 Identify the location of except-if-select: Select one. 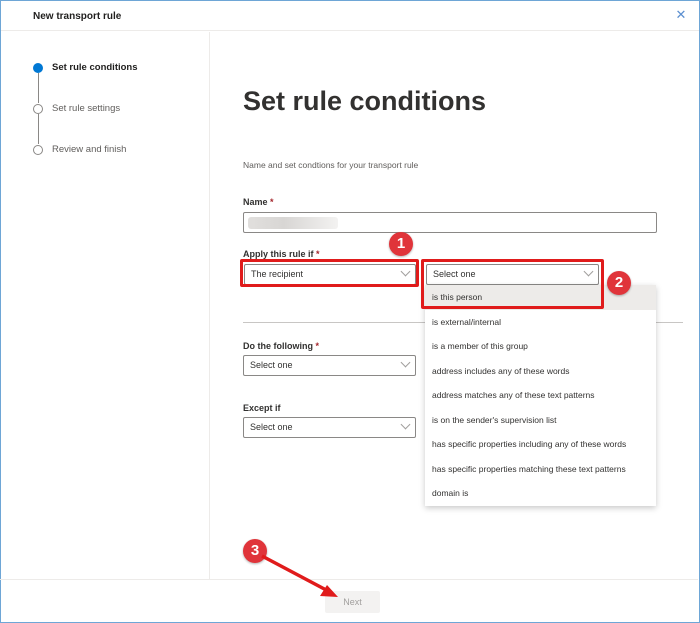
(329, 427).